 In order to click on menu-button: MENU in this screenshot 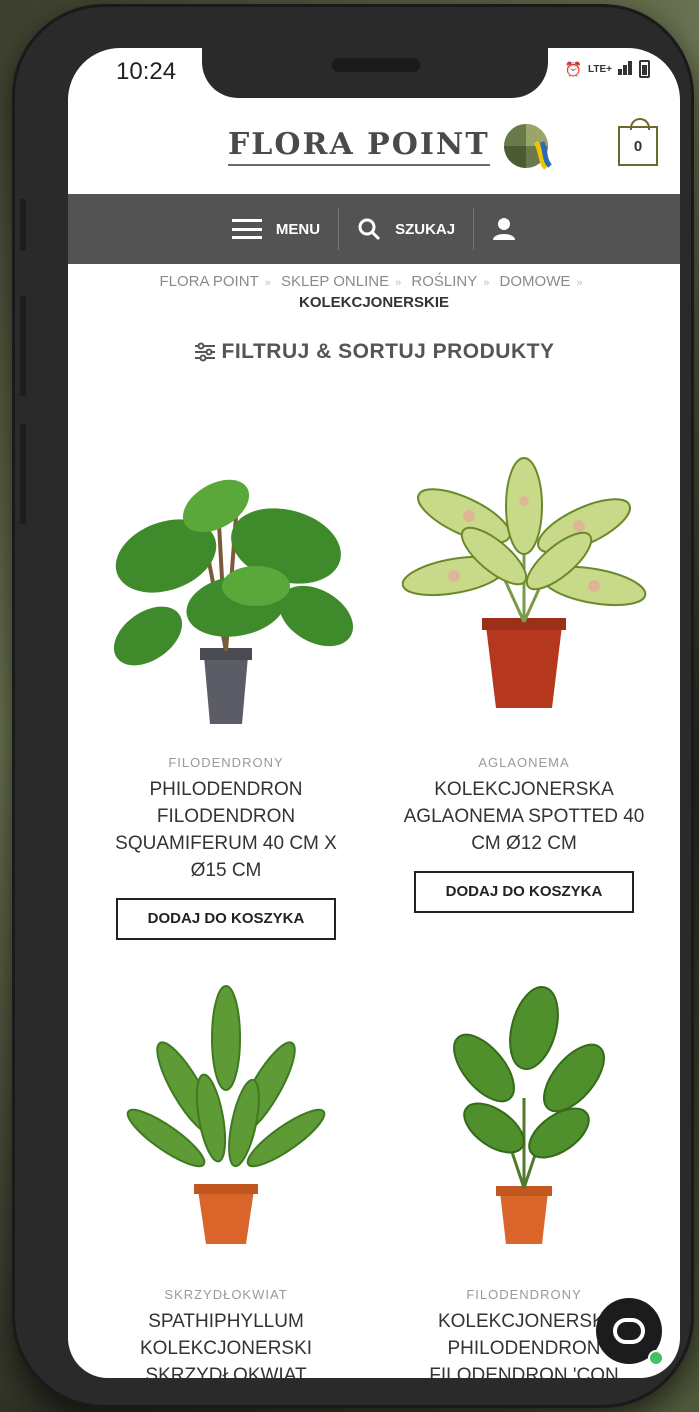, I will do `click(276, 229)`.